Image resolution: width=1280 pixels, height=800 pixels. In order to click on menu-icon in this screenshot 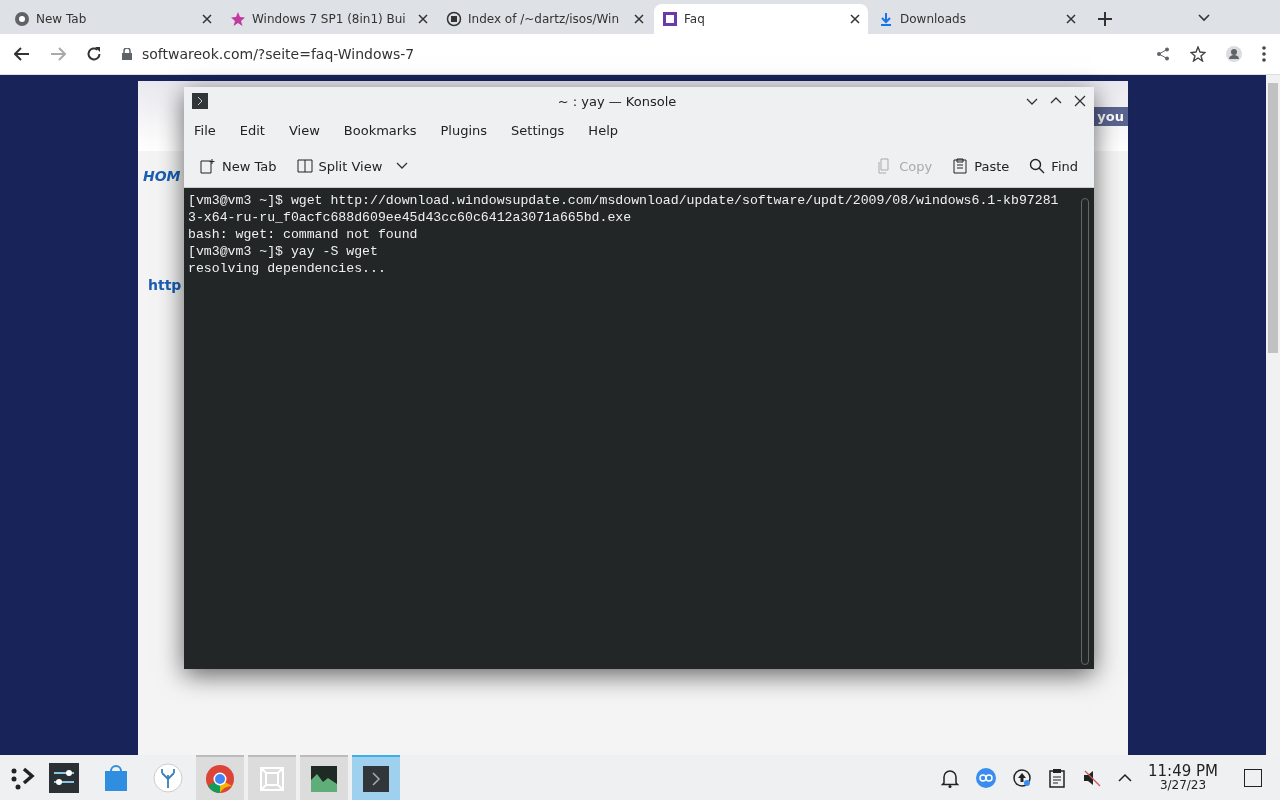, I will do `click(1264, 54)`.